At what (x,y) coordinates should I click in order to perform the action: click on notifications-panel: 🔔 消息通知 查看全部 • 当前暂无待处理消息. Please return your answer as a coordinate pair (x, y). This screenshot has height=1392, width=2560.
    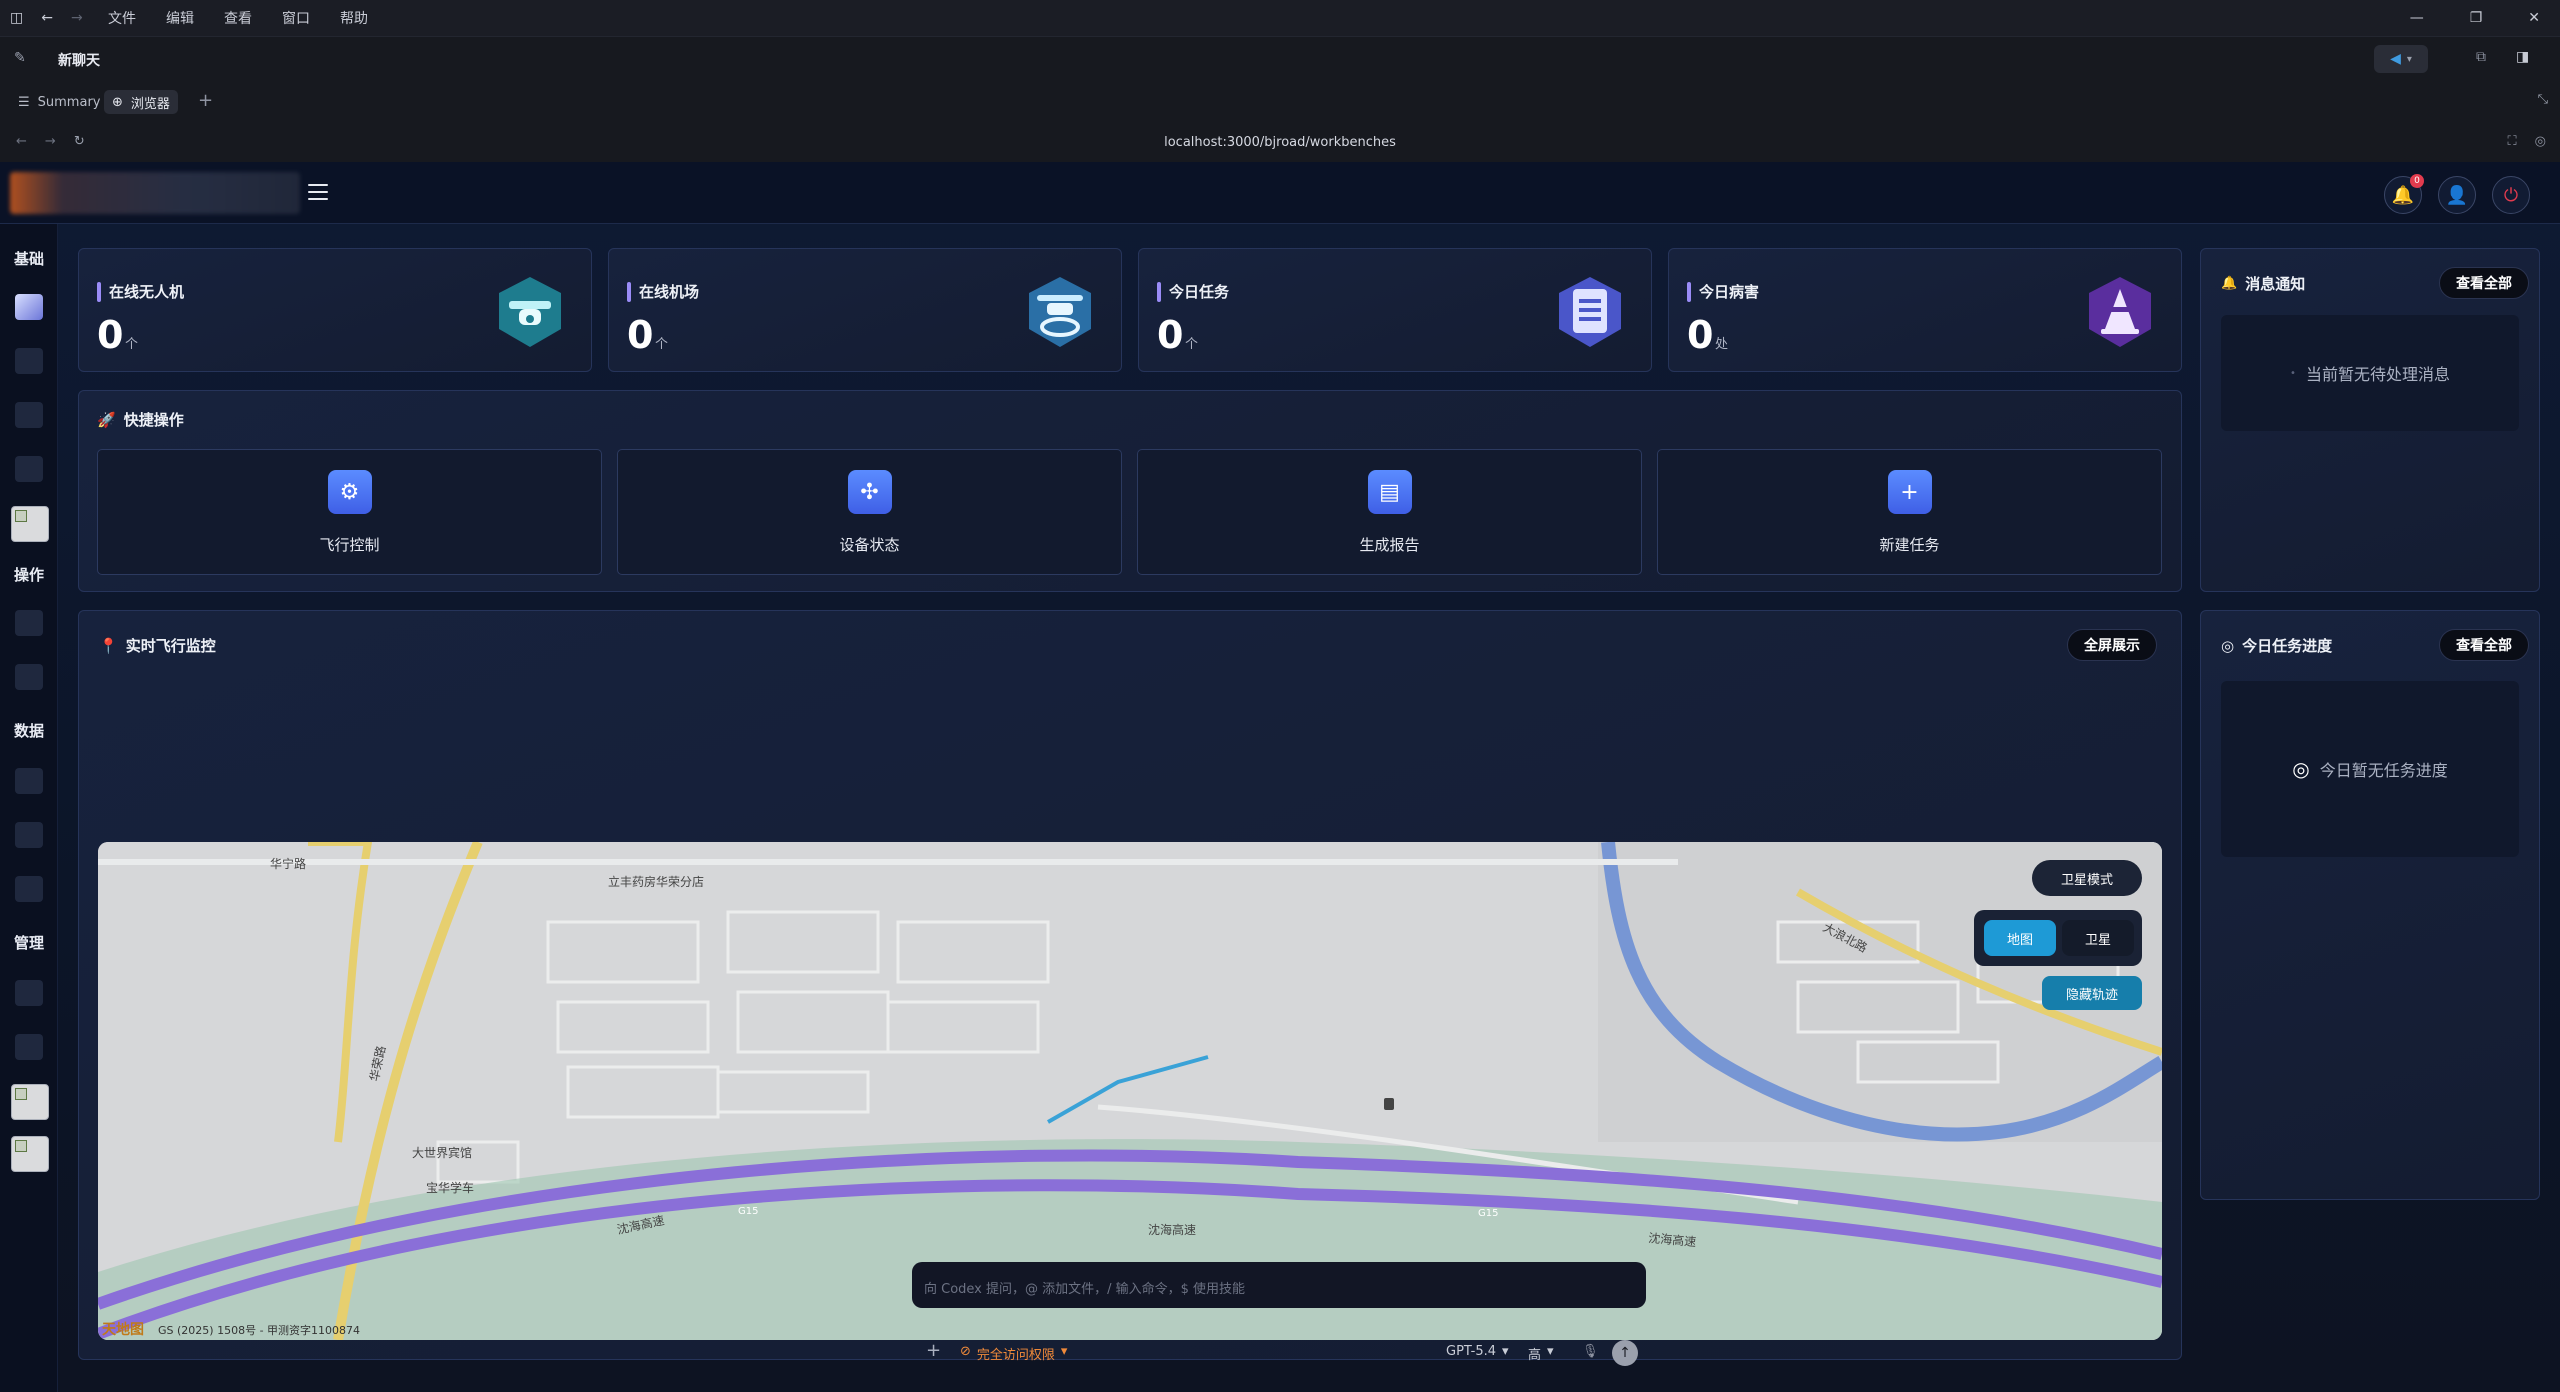
    Looking at the image, I should click on (2370, 420).